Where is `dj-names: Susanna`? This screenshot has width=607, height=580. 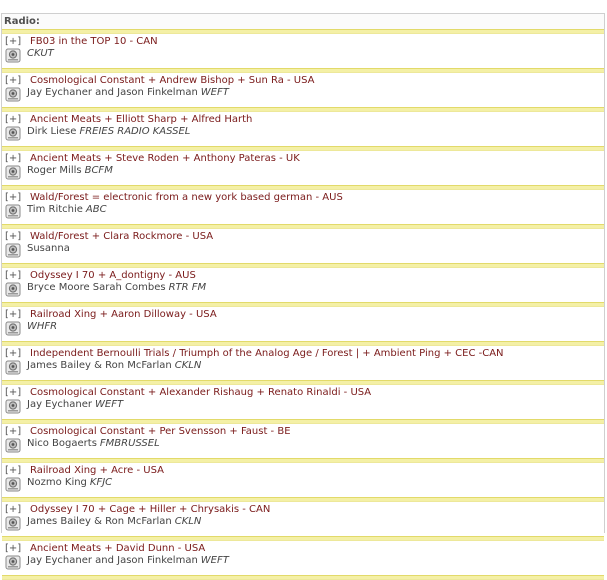 dj-names: Susanna is located at coordinates (48, 248).